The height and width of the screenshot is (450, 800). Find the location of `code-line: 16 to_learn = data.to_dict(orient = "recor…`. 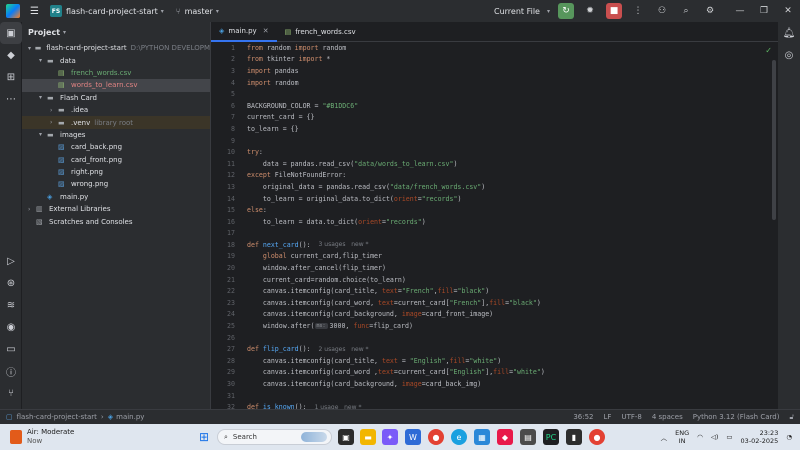

code-line: 16 to_learn = data.to_dict(orient = "recor… is located at coordinates (495, 222).